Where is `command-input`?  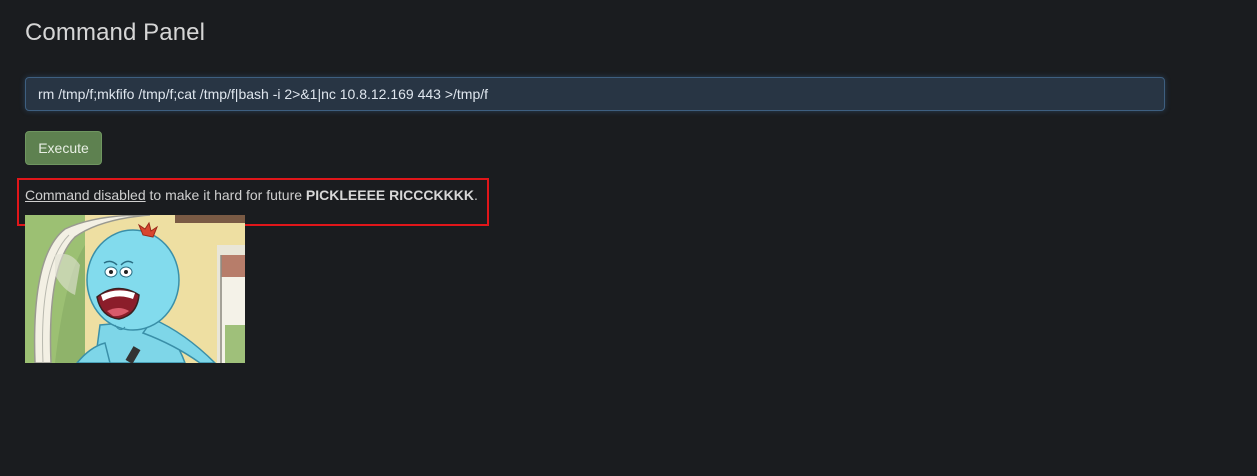
command-input is located at coordinates (595, 94).